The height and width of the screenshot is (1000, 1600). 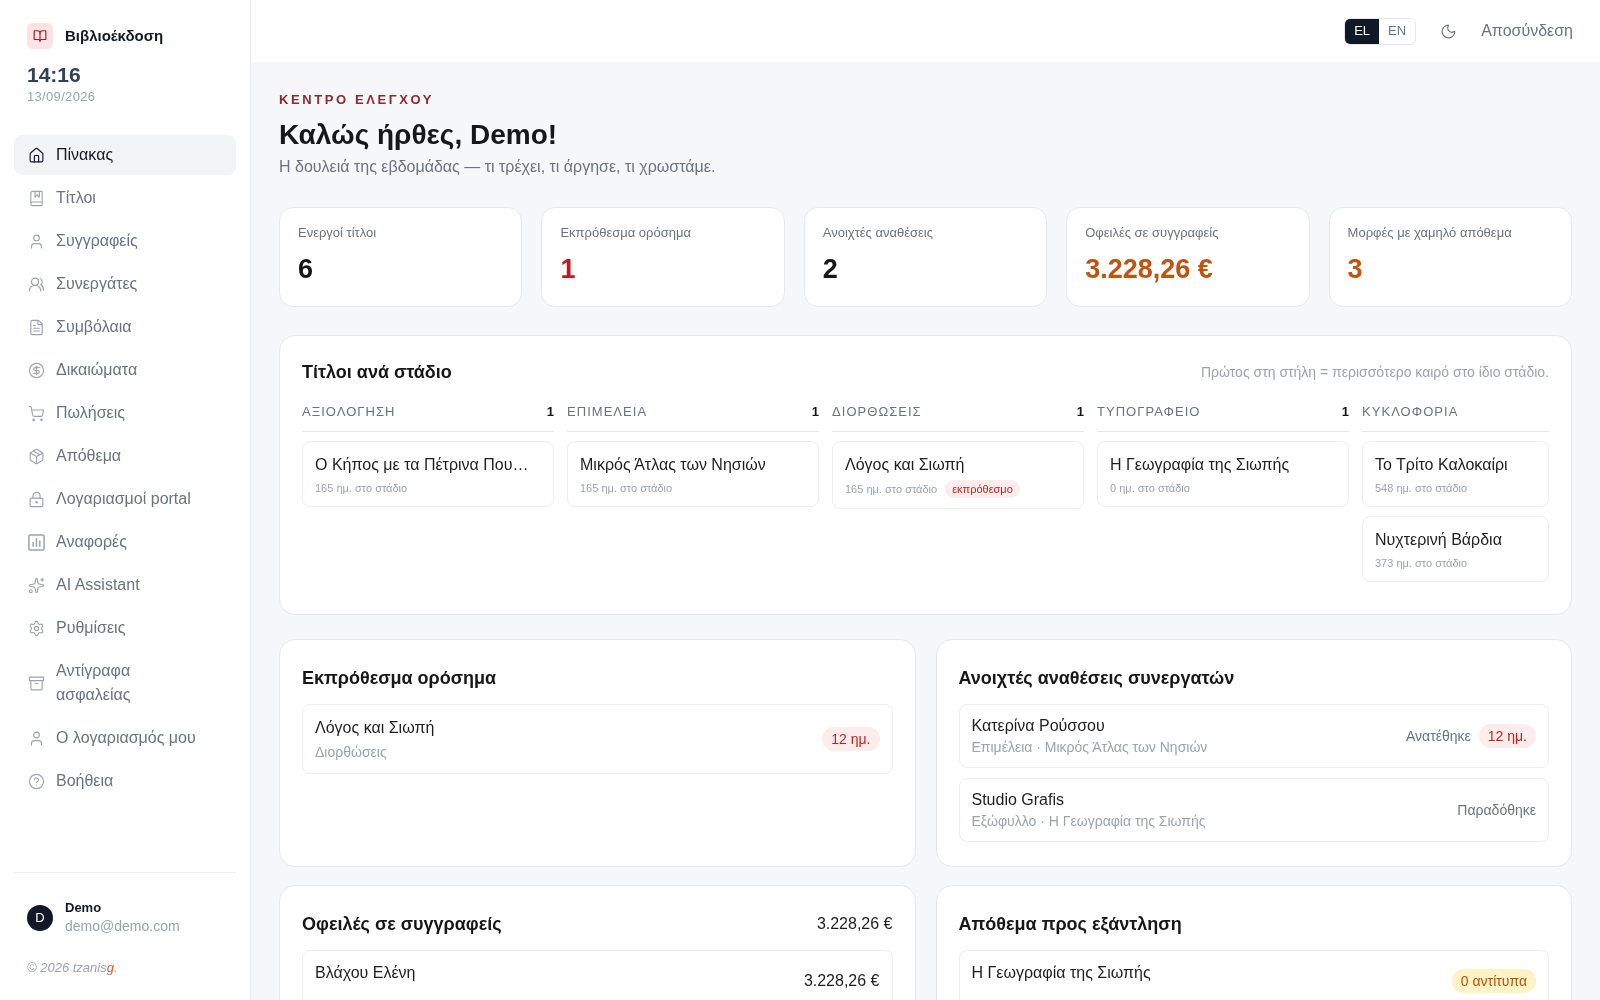 I want to click on section-eyebrow: ΚΕΝΤΡΟ ΕΛΕΓΧΟΥ, so click(x=357, y=100).